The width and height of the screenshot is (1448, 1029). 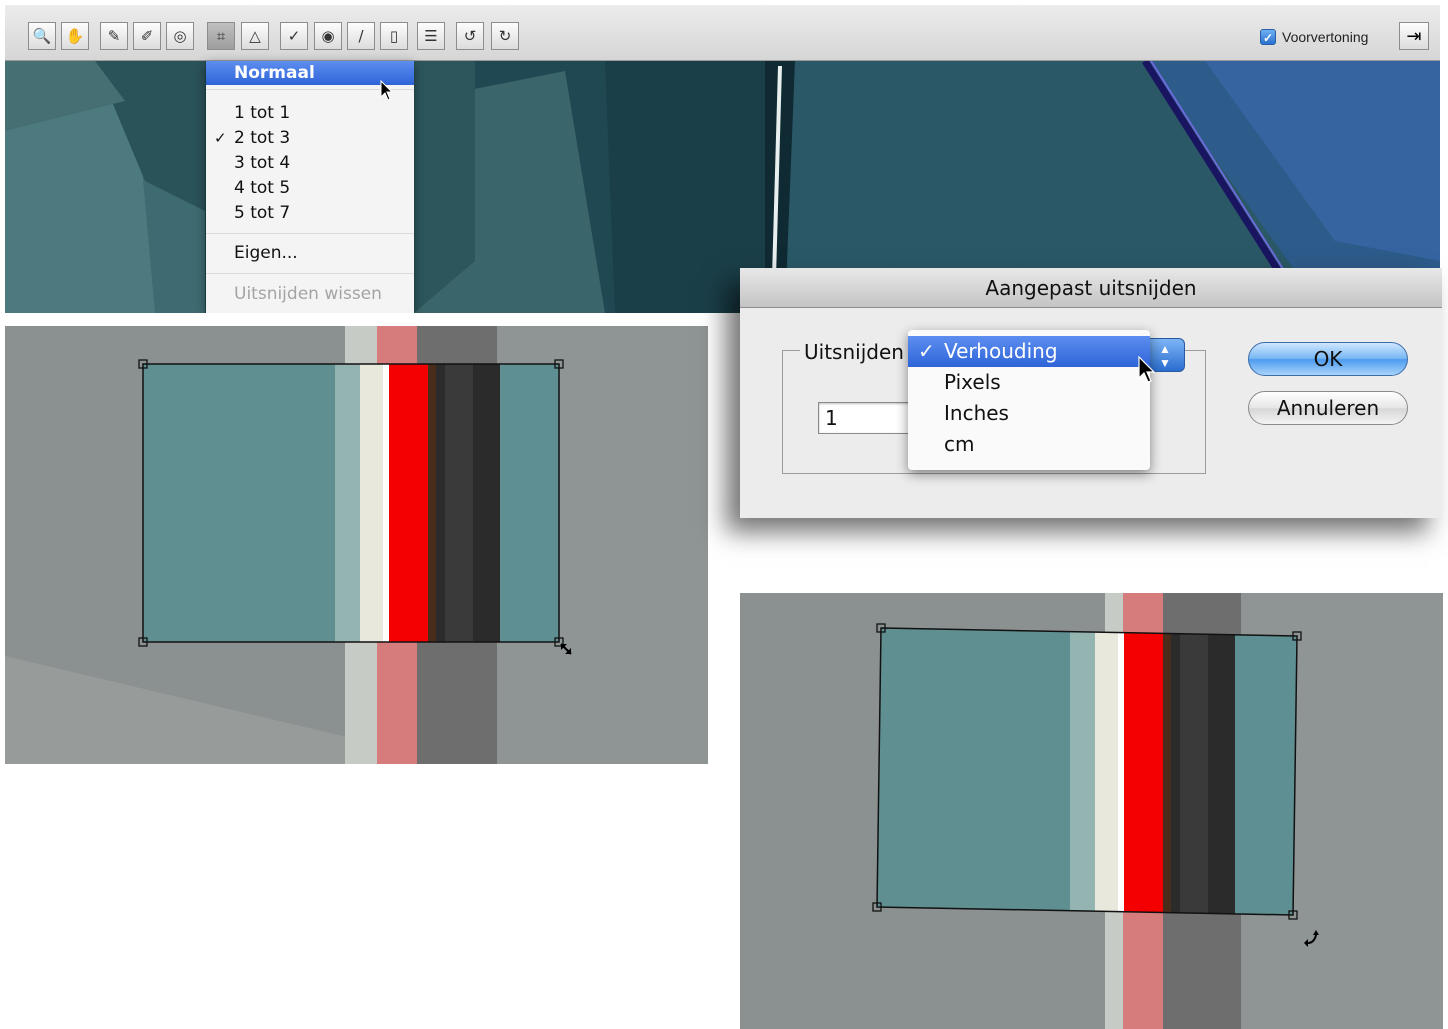 I want to click on preview-toggle: ✓ Voorvertoning, so click(x=1314, y=37).